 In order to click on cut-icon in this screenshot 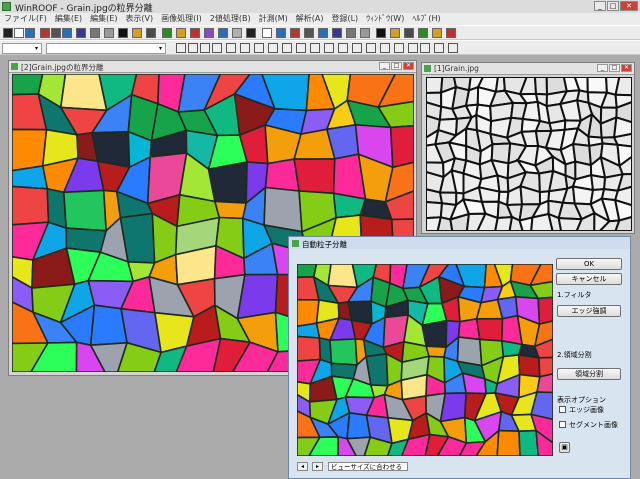, I will do `click(45, 33)`.